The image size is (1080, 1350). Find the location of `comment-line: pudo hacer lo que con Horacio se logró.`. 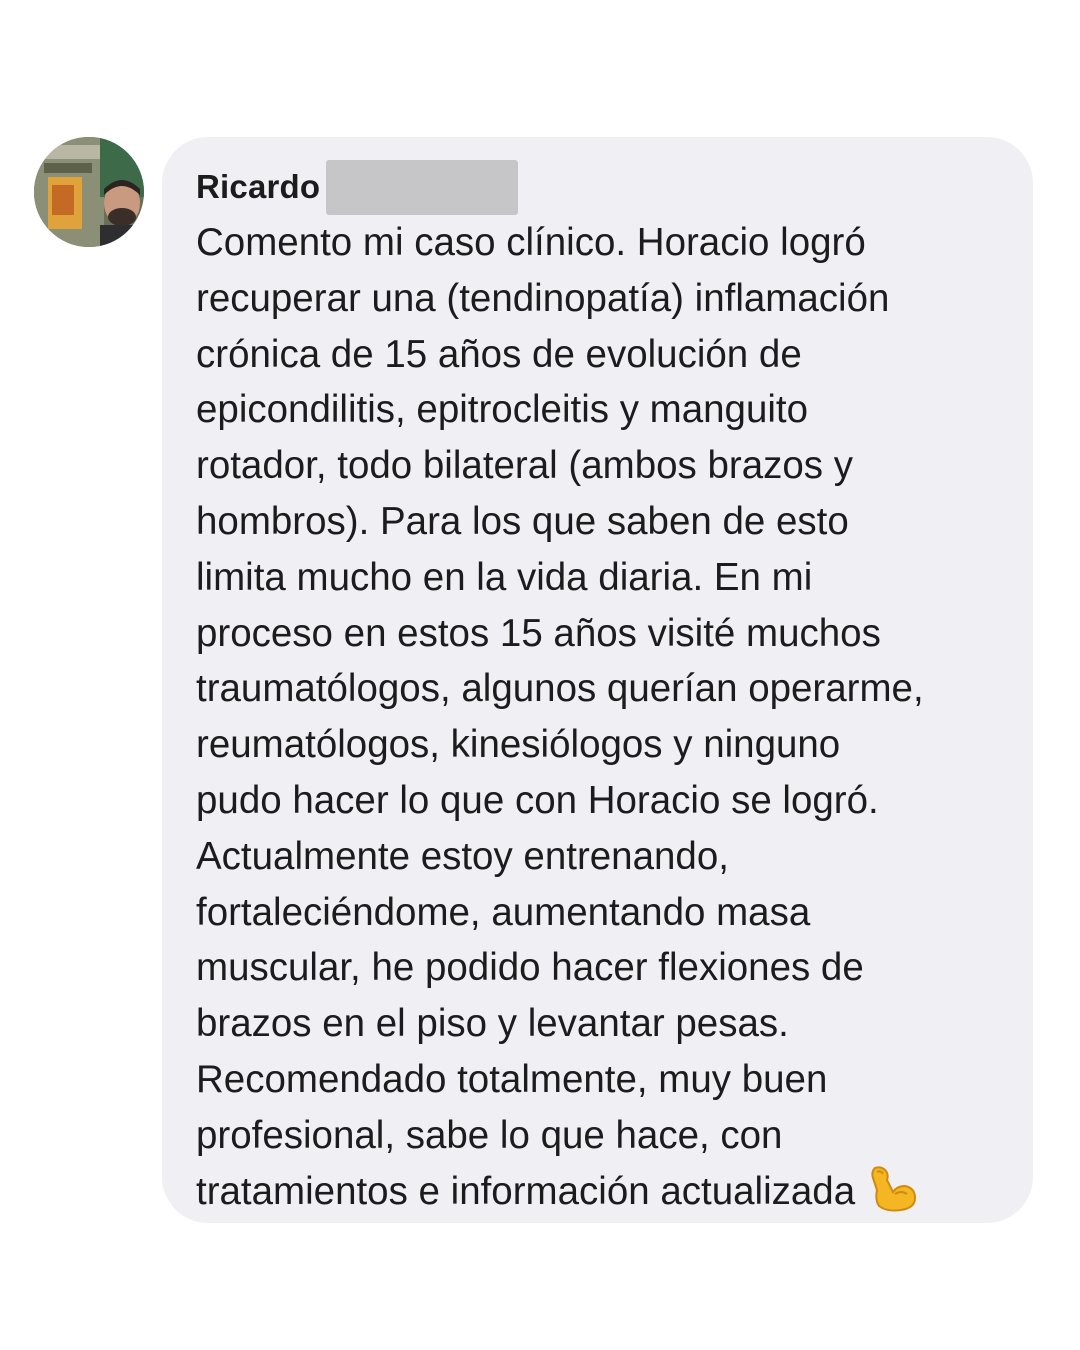

comment-line: pudo hacer lo que con Horacio se logró. is located at coordinates (537, 800).